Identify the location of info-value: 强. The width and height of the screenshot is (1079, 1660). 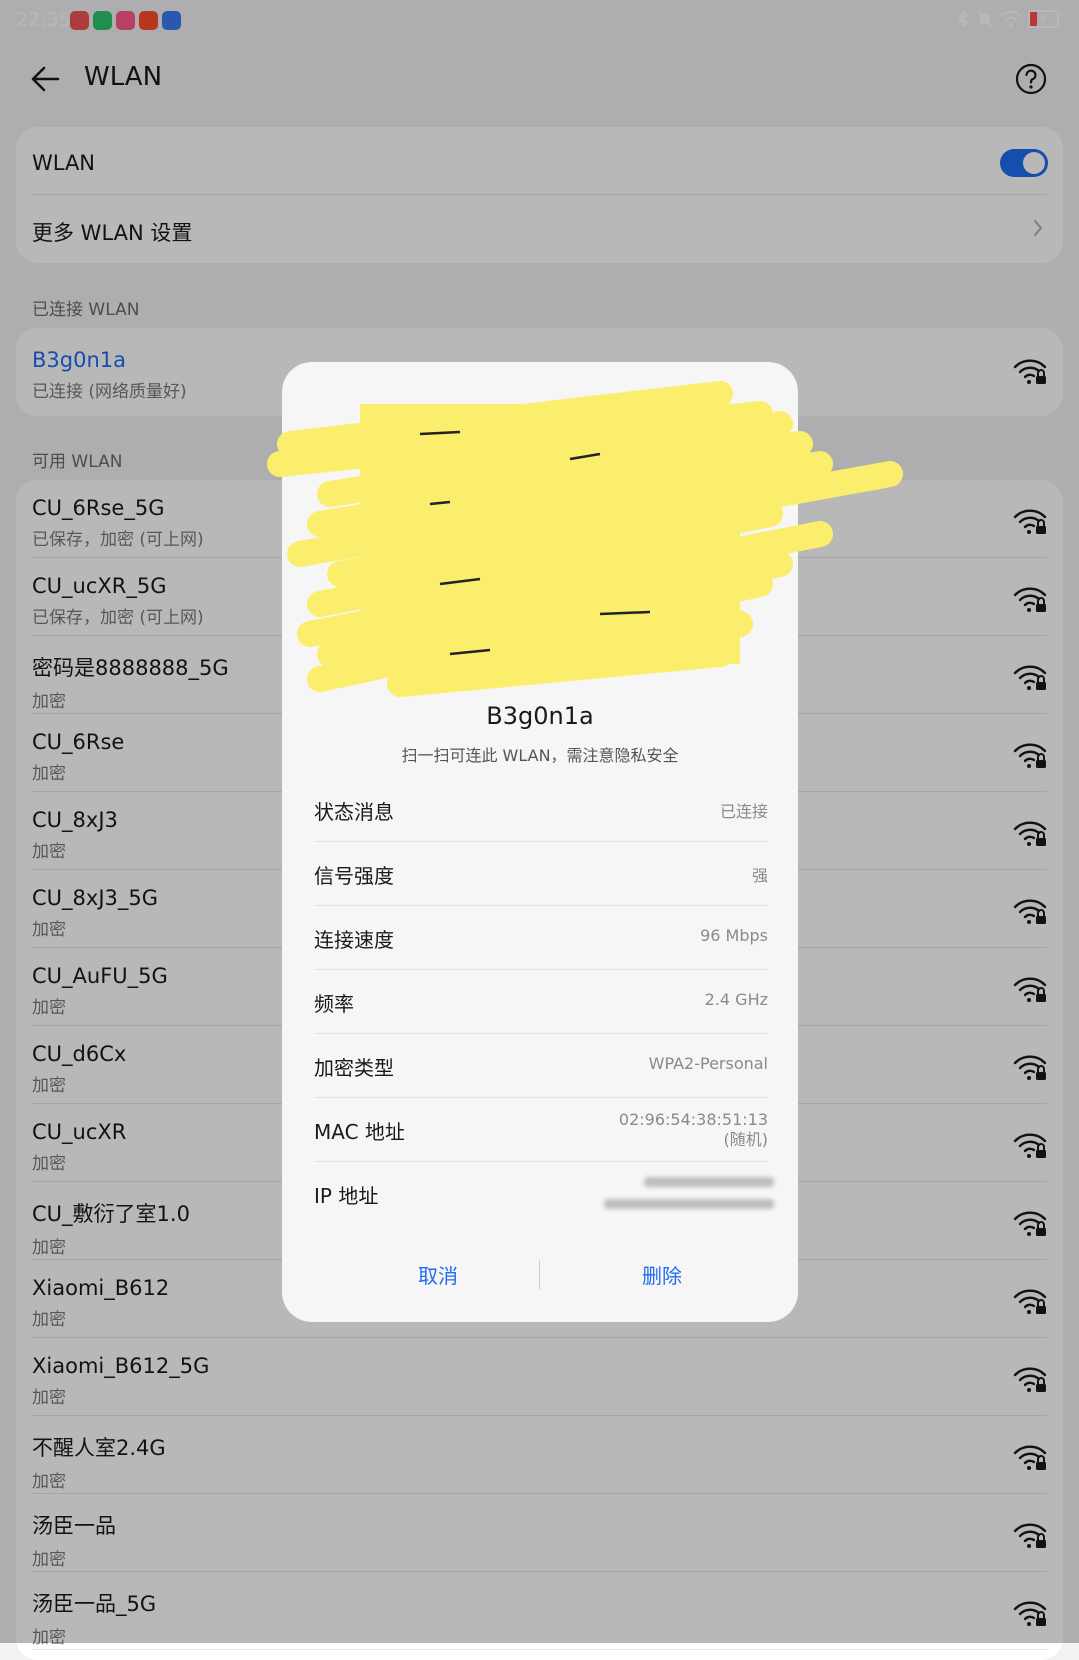
(759, 875).